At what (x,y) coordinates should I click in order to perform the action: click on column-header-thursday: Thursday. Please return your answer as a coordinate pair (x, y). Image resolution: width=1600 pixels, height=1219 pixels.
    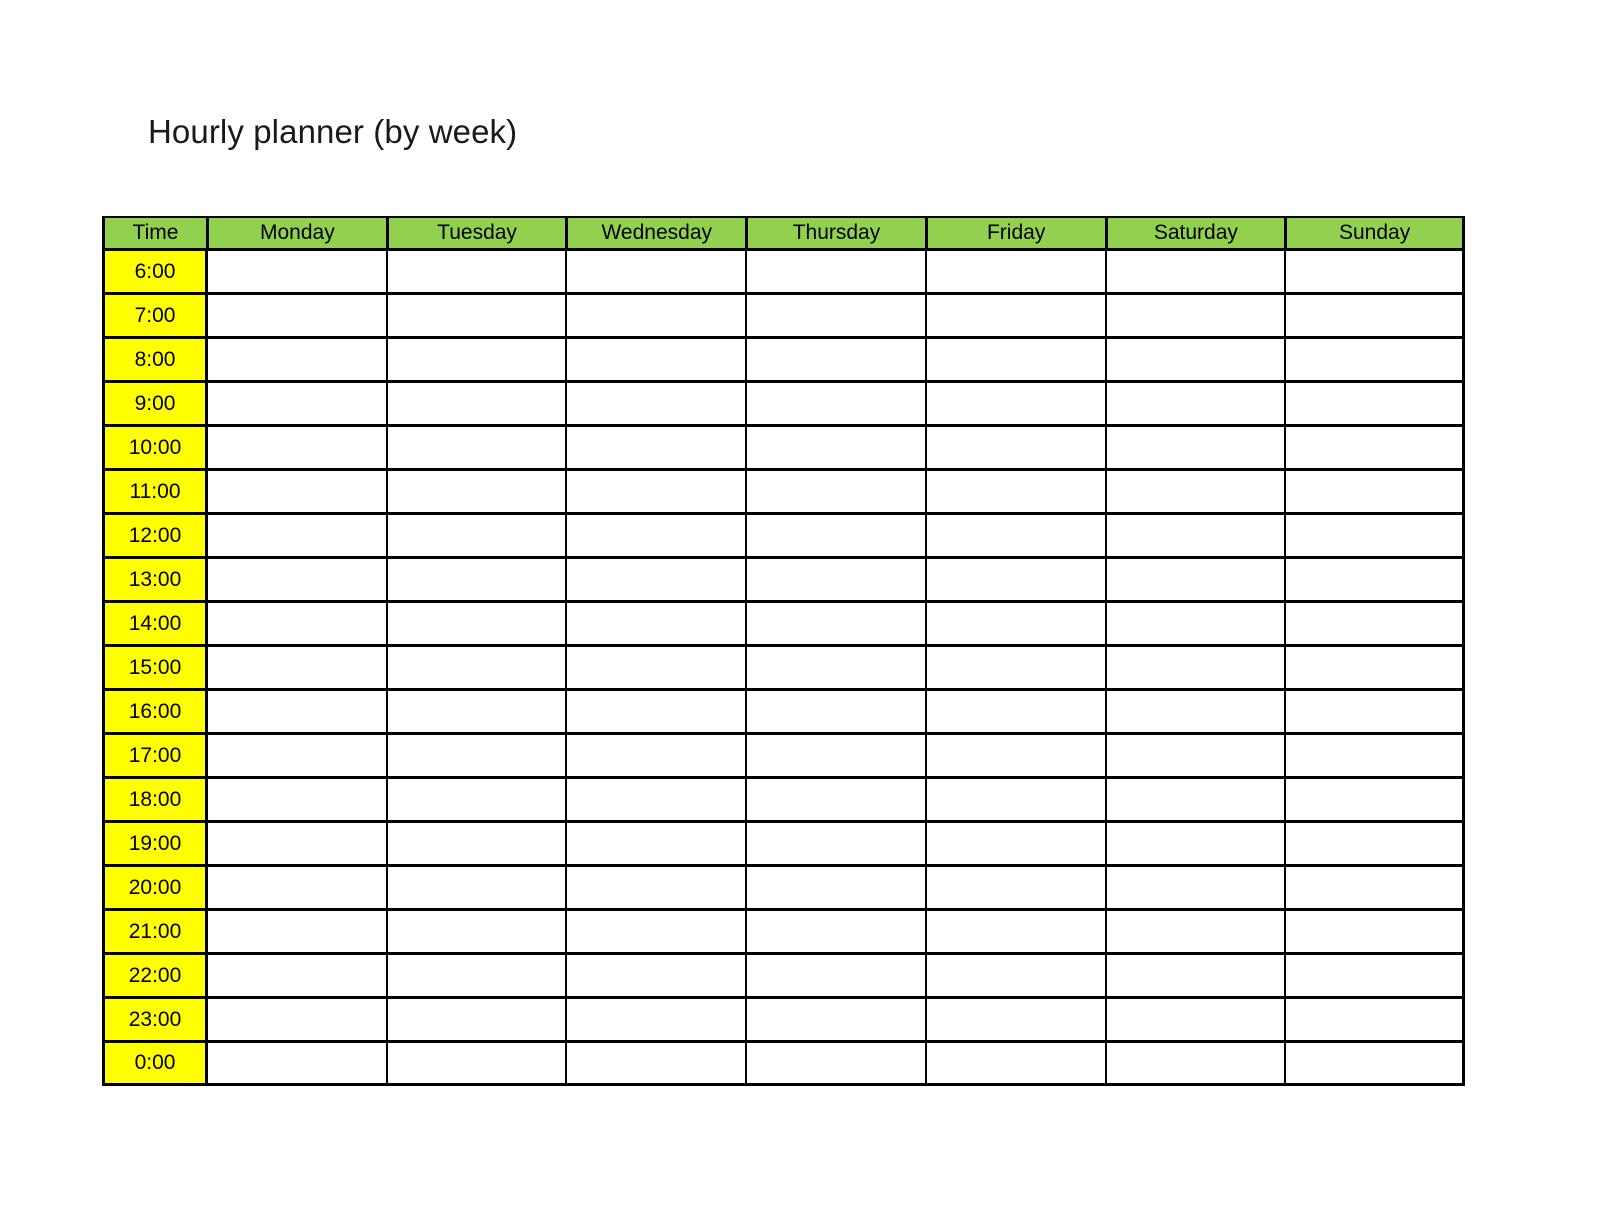
    Looking at the image, I should click on (836, 233).